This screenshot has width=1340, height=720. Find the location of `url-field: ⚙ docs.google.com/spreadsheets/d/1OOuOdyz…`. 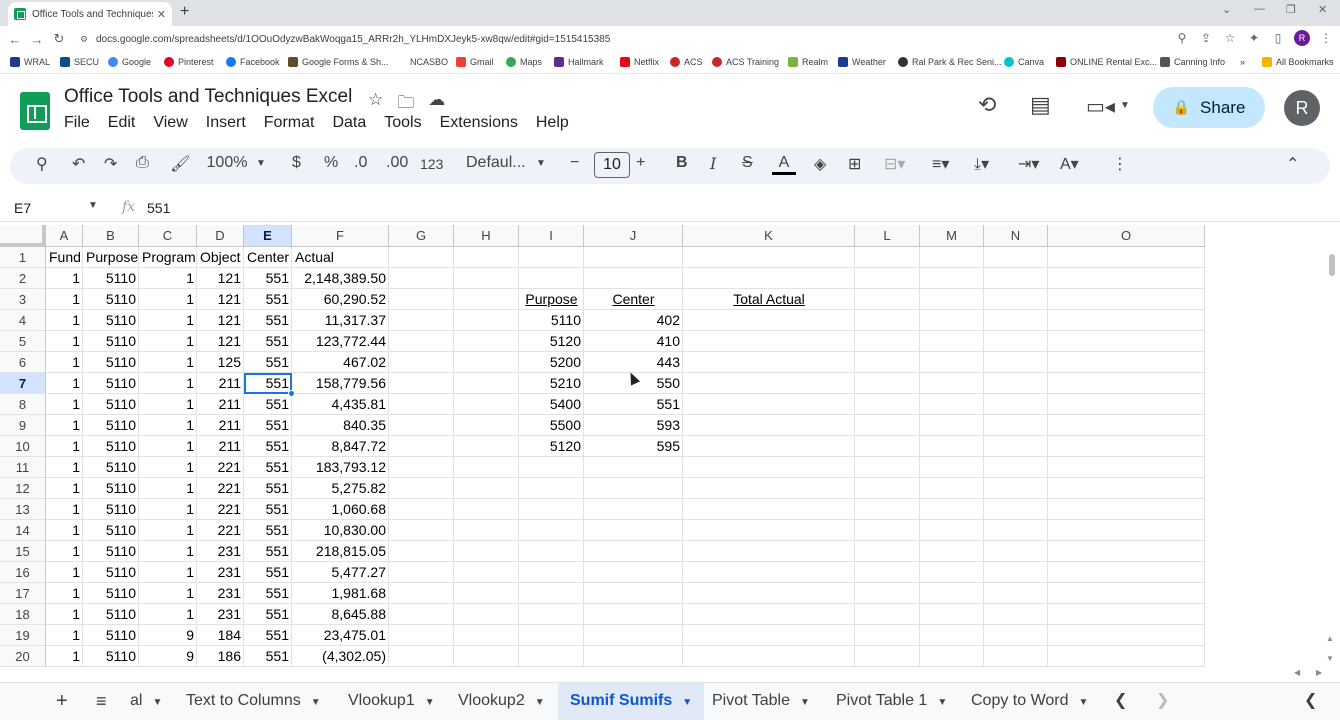

url-field: ⚙ docs.google.com/spreadsheets/d/1OOuOdyz… is located at coordinates (640, 39).